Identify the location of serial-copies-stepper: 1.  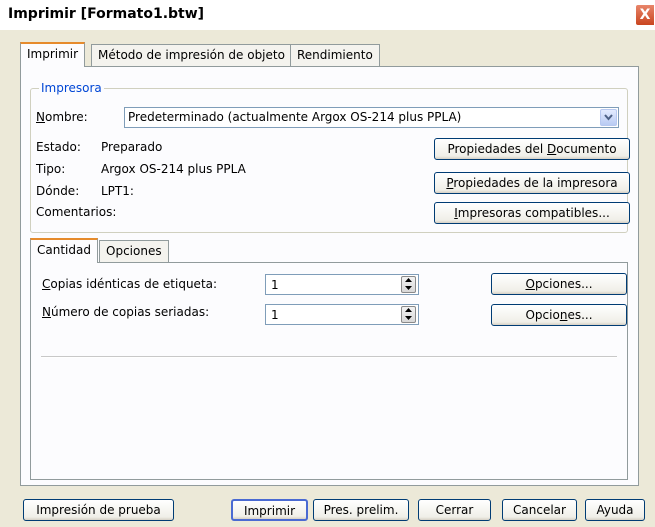
(342, 314).